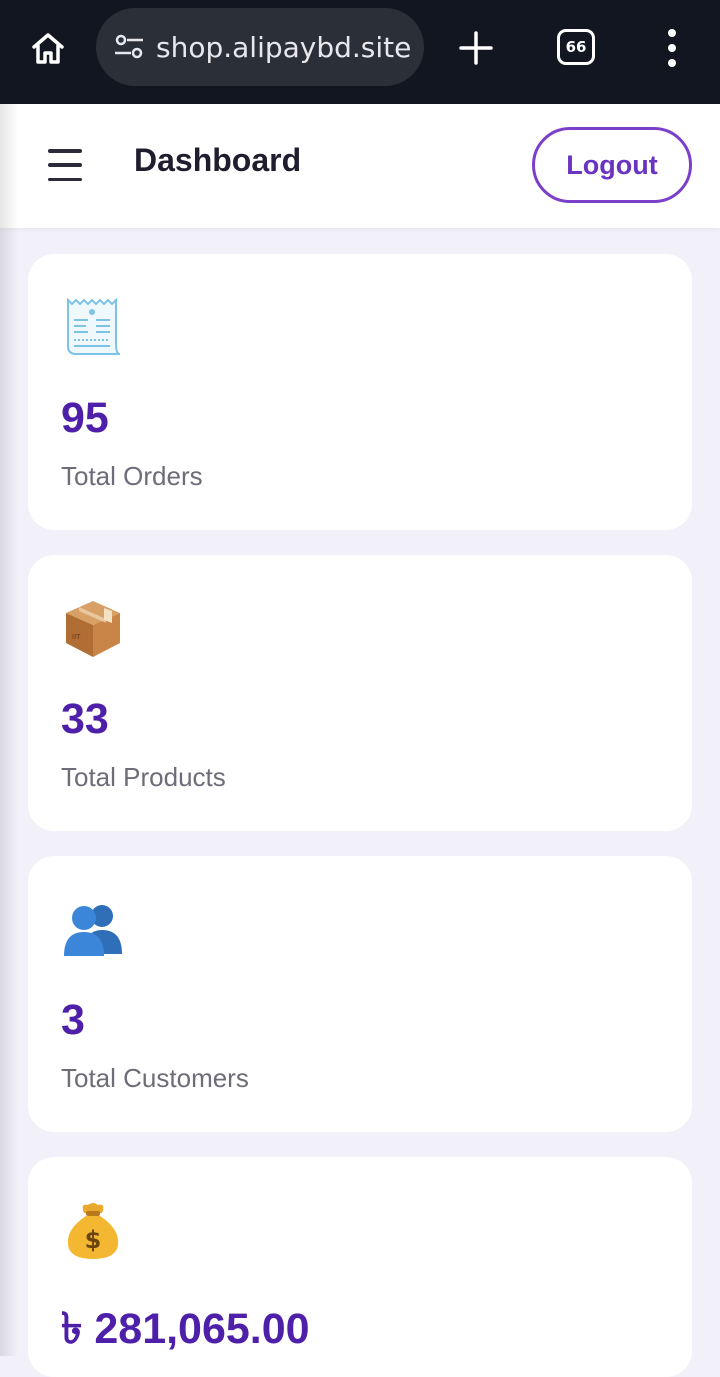 The image size is (720, 1377). I want to click on site-settings-icon, so click(129, 47).